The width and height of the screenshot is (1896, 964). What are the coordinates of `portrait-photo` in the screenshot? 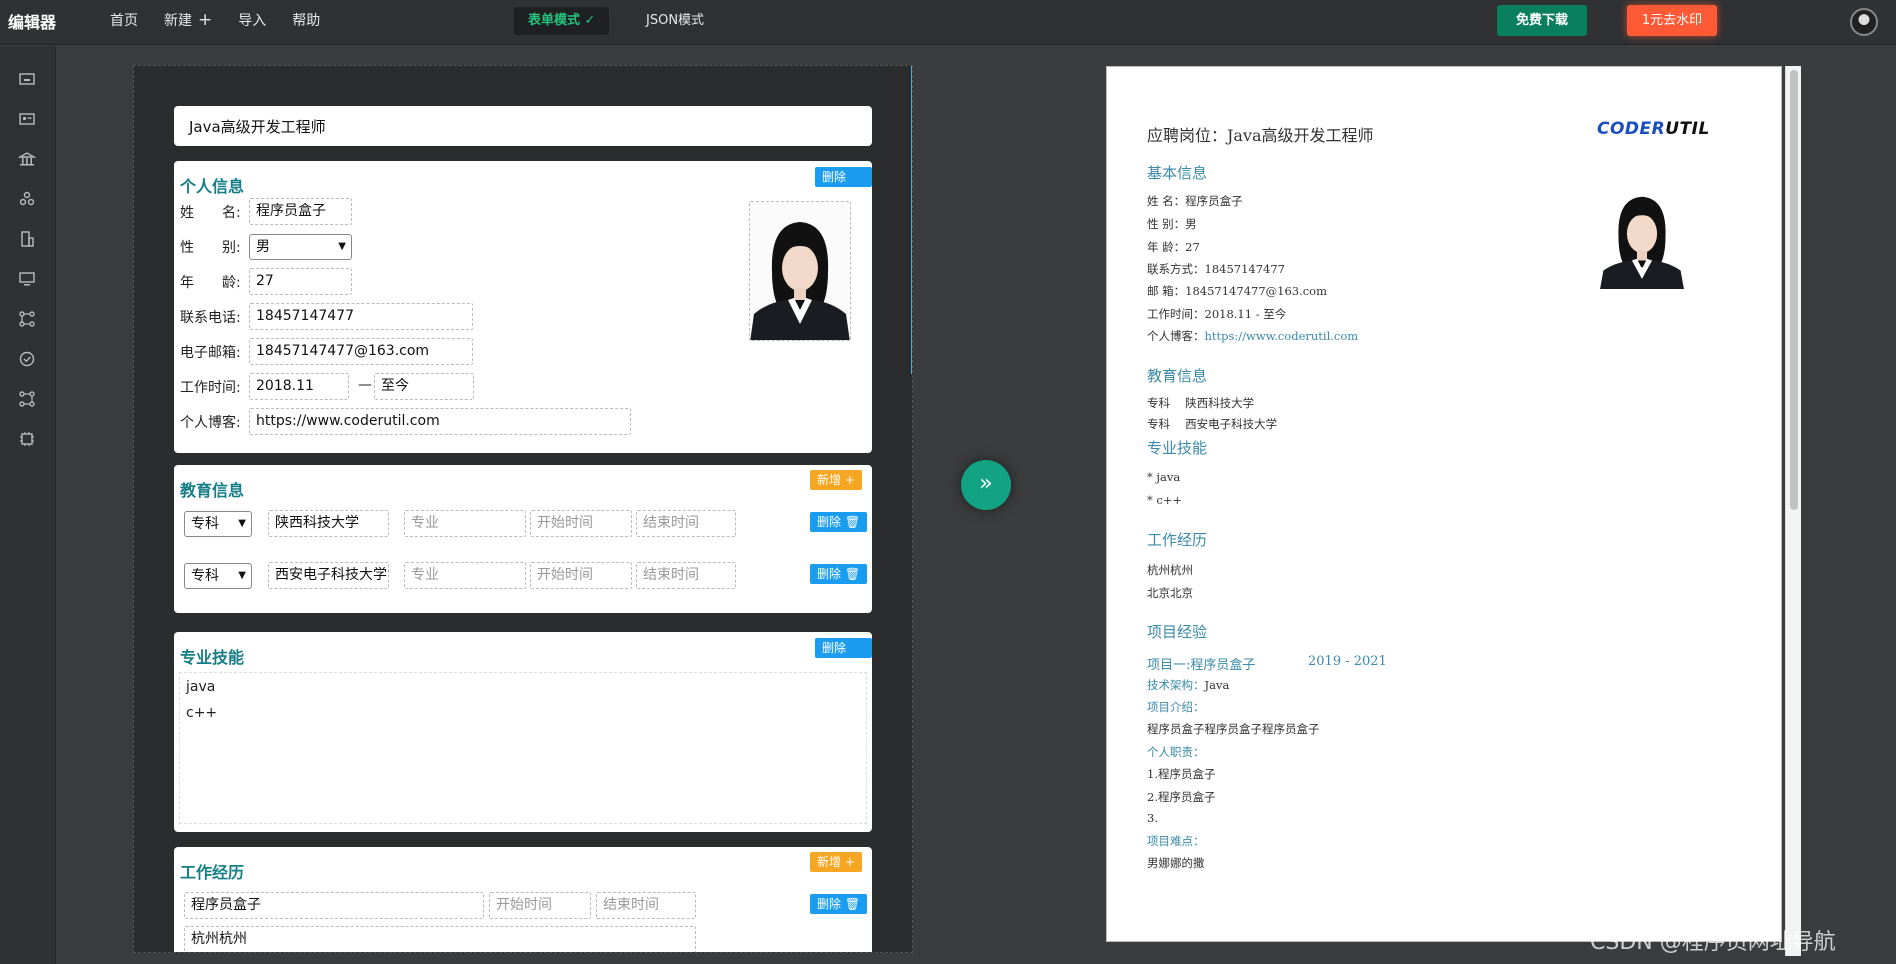 It's located at (1642, 237).